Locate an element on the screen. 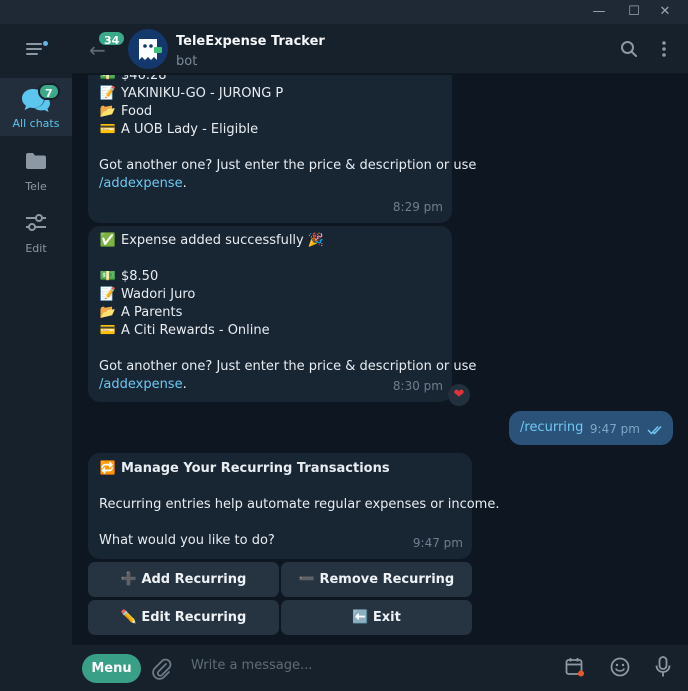 The image size is (688, 691). sidebar-item-tele: Tele is located at coordinates (36, 174).